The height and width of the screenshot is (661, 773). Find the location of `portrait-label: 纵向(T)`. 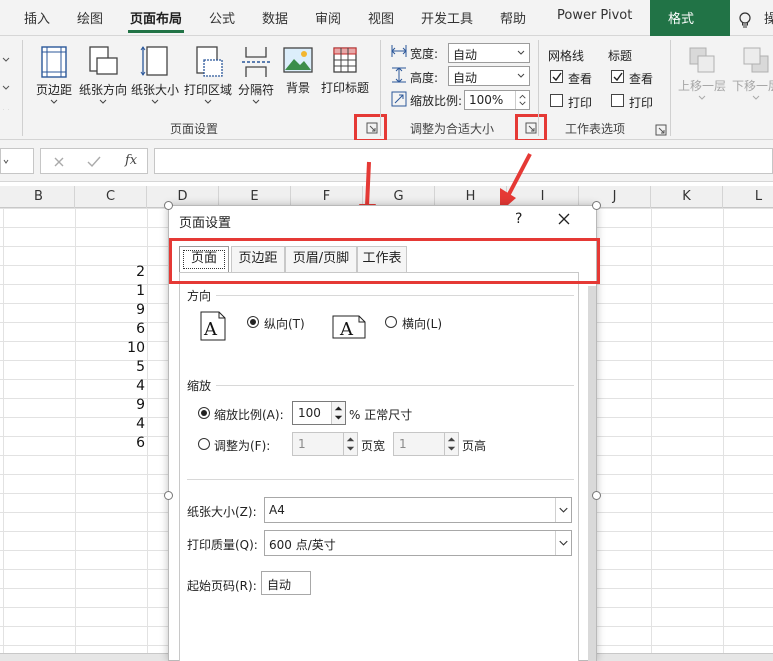

portrait-label: 纵向(T) is located at coordinates (284, 323).